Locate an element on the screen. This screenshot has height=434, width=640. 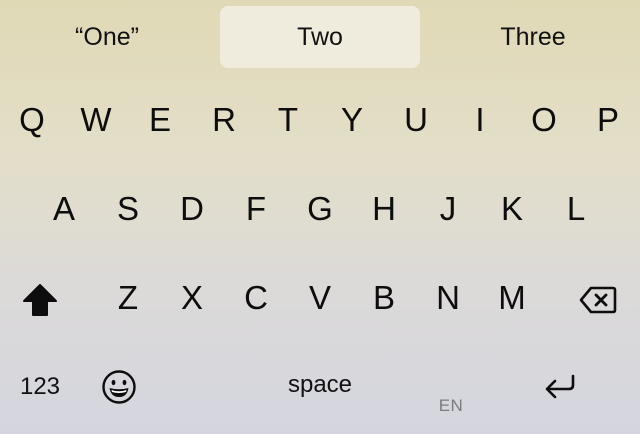
key-s: S is located at coordinates (128, 209).